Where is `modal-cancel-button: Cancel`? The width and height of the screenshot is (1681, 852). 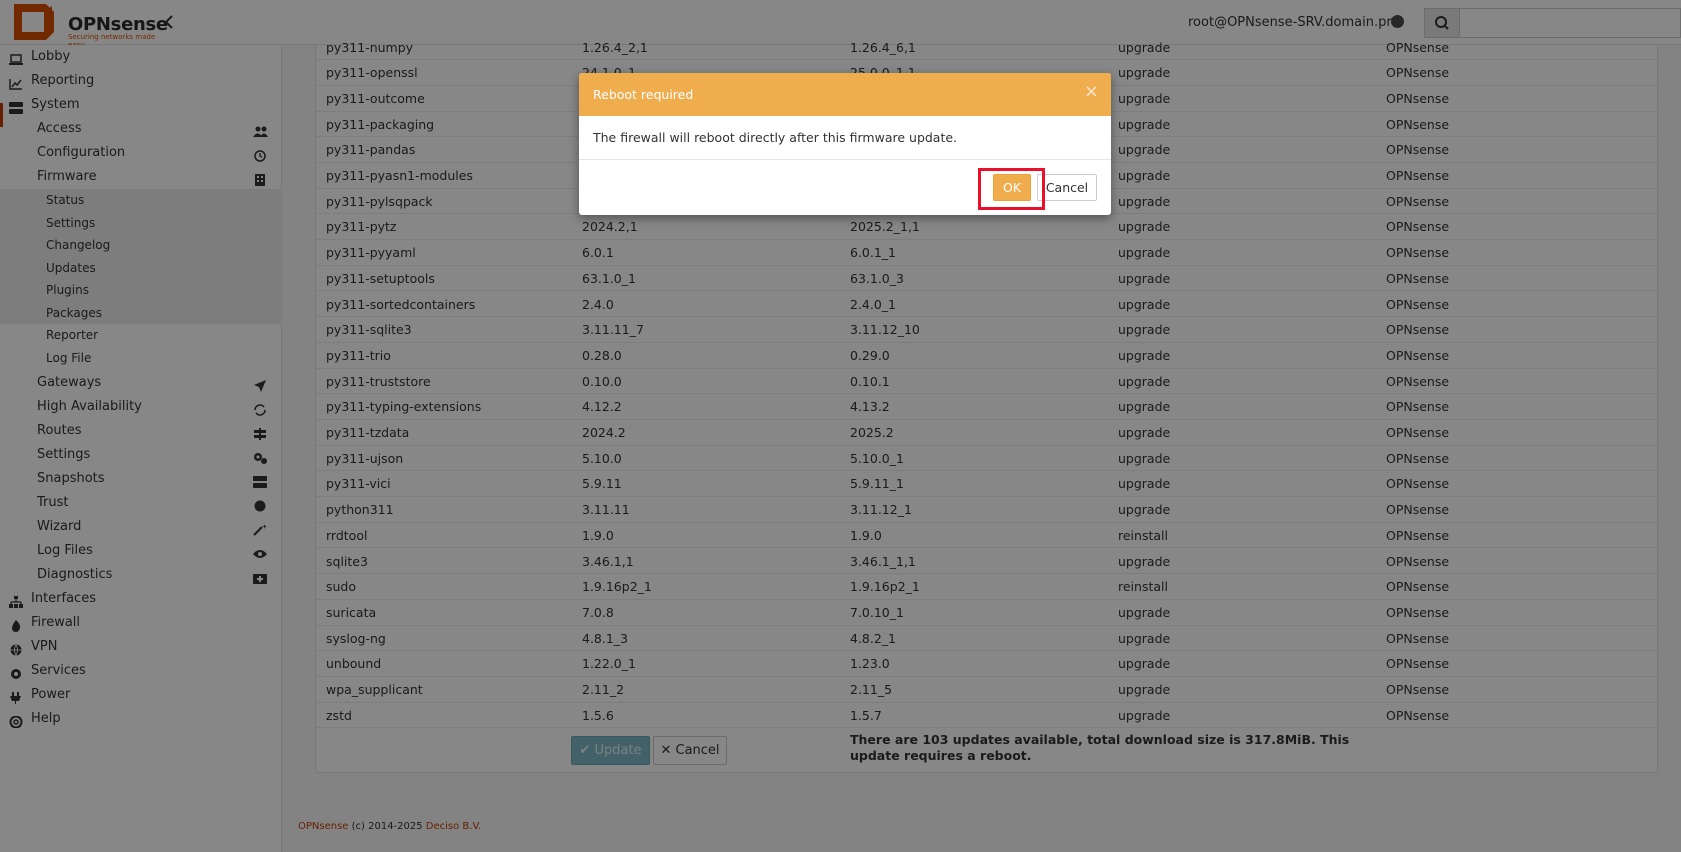
modal-cancel-button: Cancel is located at coordinates (1067, 187).